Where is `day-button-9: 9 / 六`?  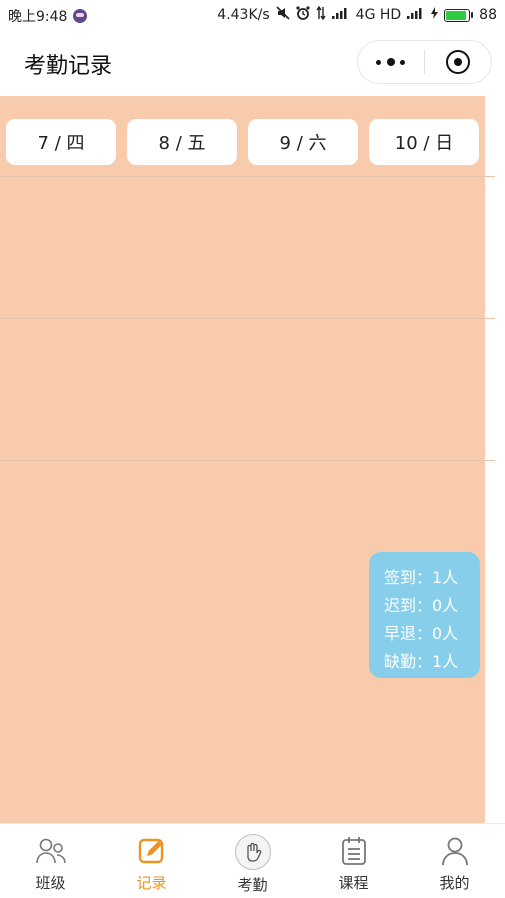
day-button-9: 9 / 六 is located at coordinates (303, 142).